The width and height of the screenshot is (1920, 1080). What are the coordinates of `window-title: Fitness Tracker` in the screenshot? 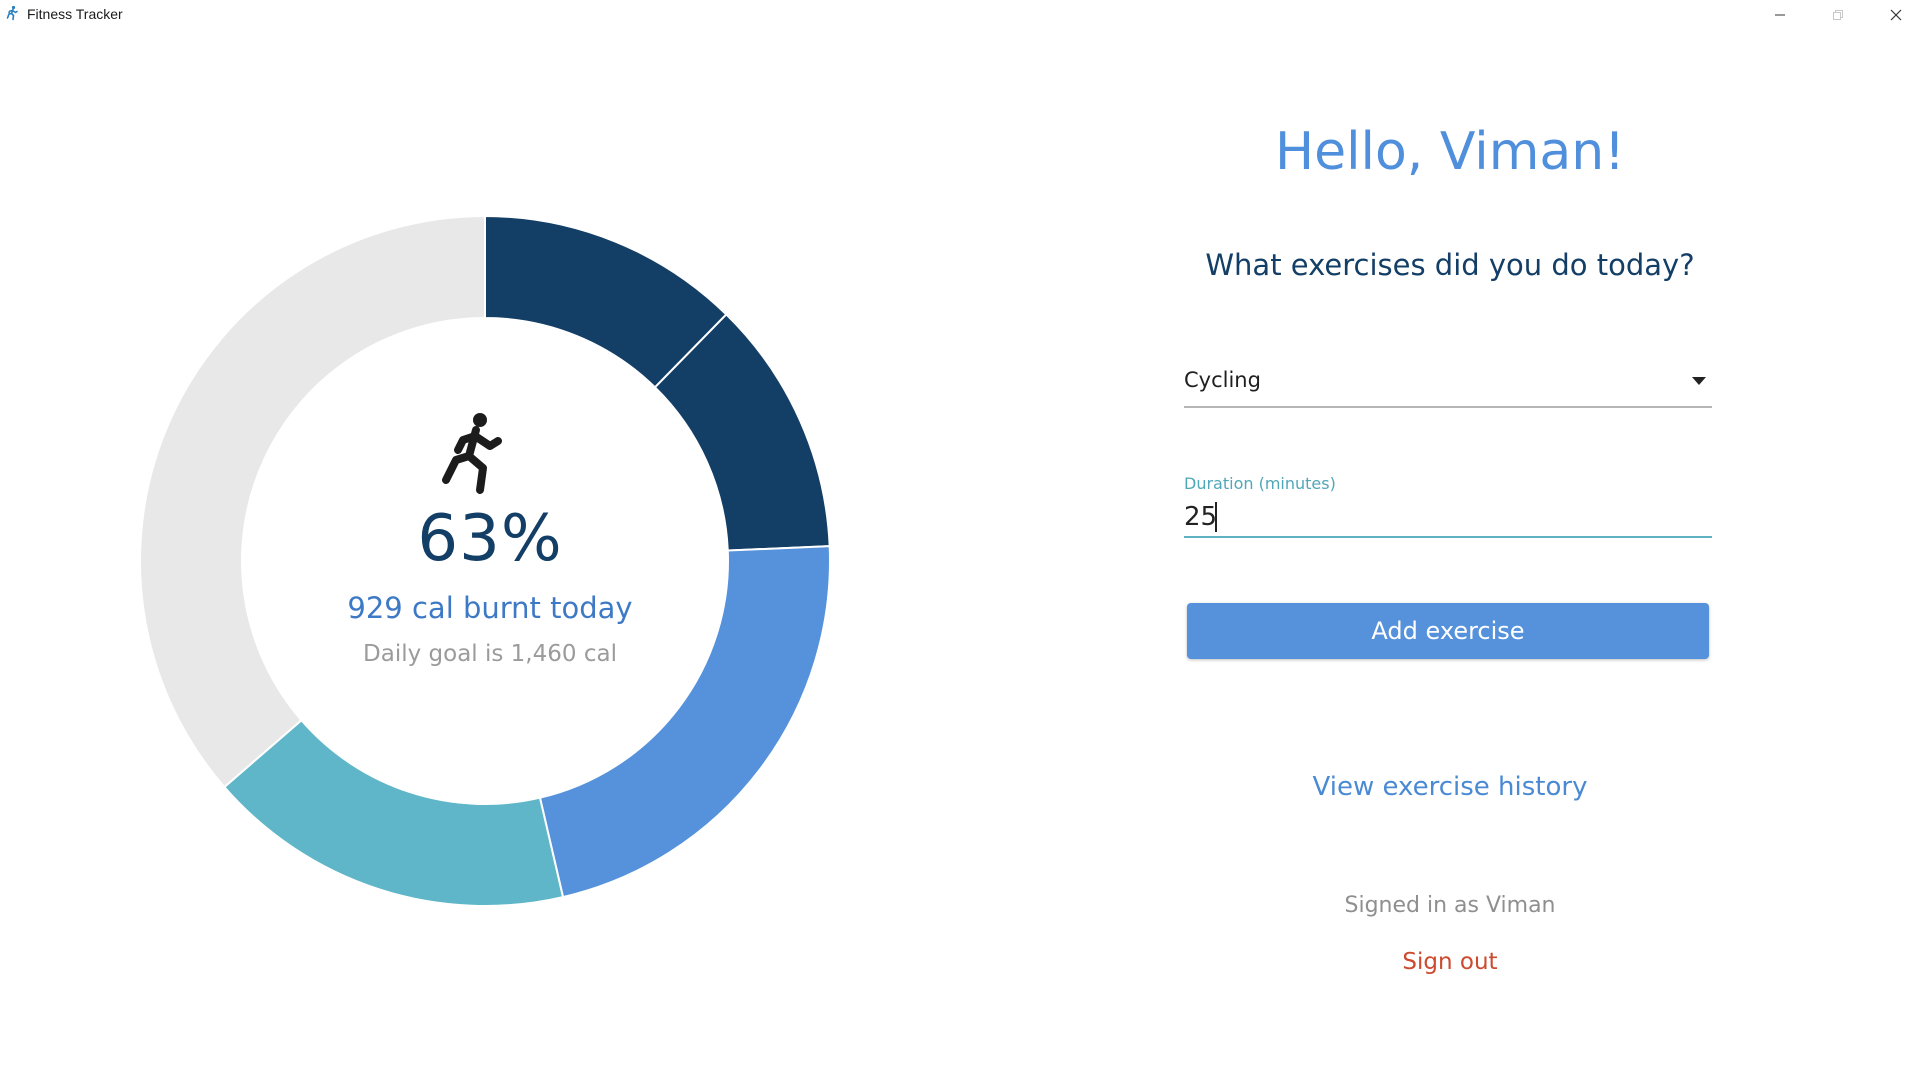 It's located at (75, 14).